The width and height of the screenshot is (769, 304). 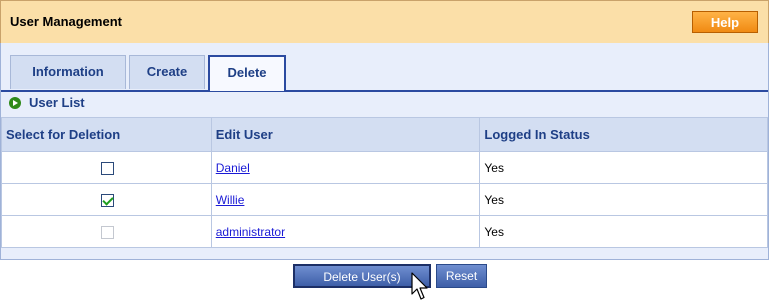 I want to click on table-row: Daniel Yes, so click(x=384, y=167).